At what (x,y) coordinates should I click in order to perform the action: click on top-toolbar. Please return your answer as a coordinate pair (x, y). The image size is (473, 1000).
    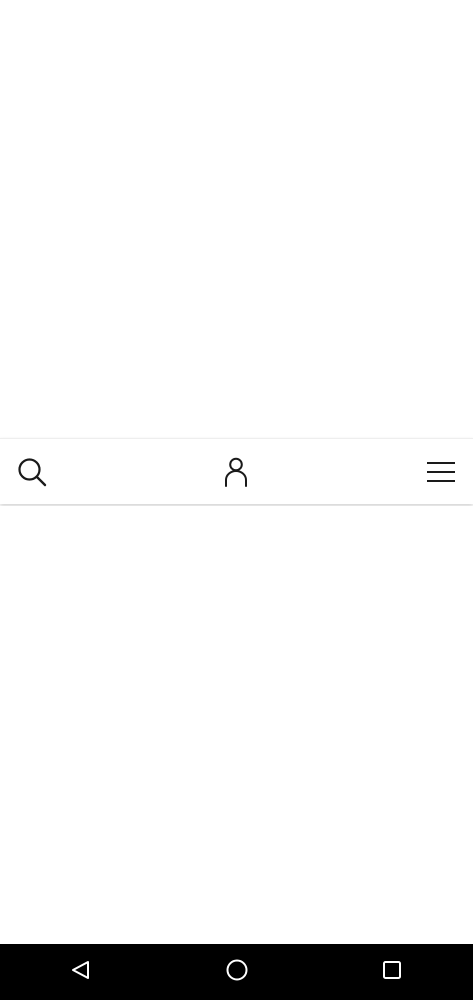
    Looking at the image, I should click on (236, 471).